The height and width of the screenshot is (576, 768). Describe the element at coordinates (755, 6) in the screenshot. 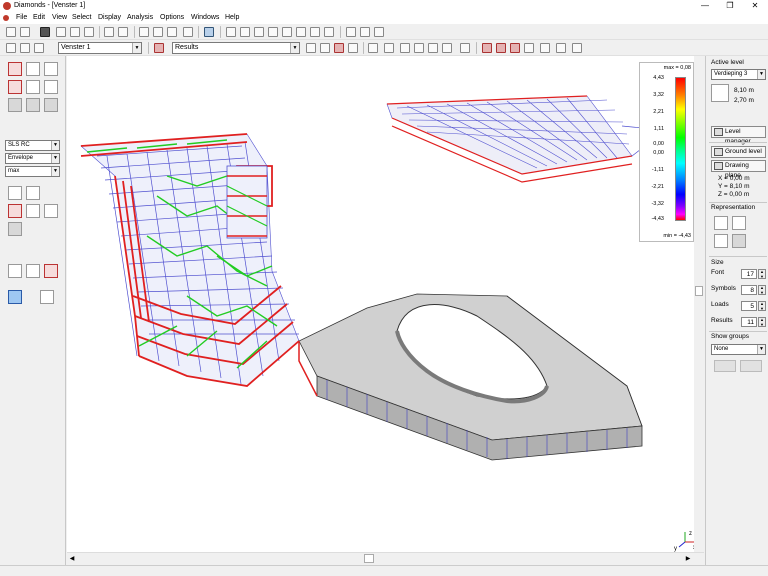

I see `close-button: ✕` at that location.